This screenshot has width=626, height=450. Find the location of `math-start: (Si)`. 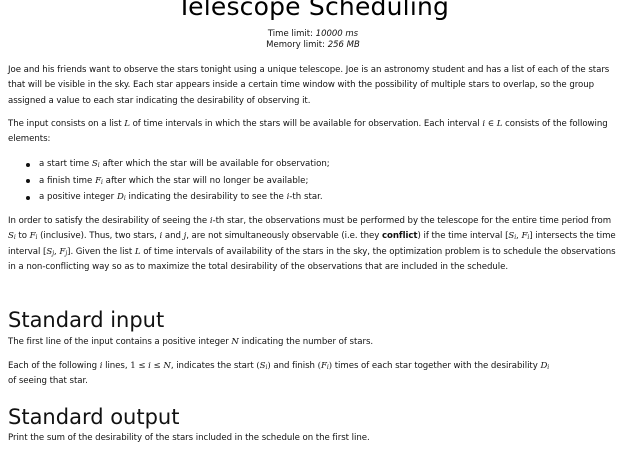

math-start: (Si) is located at coordinates (263, 366).